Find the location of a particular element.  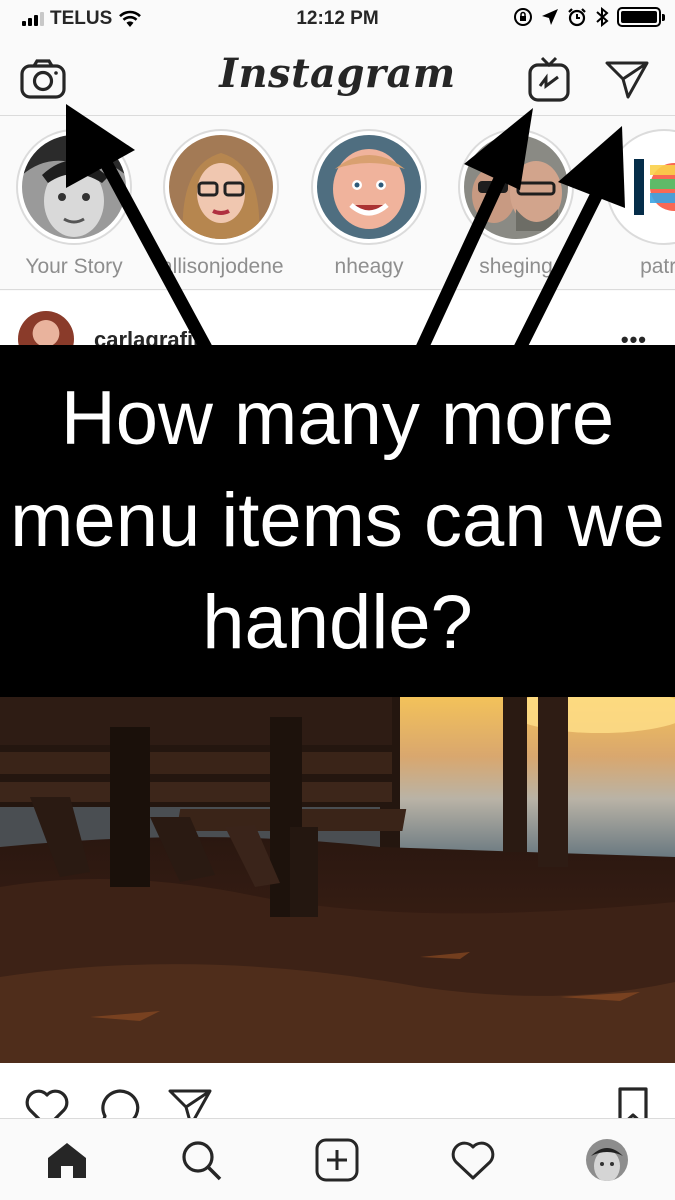

story-item: nheagy is located at coordinates (369, 204).